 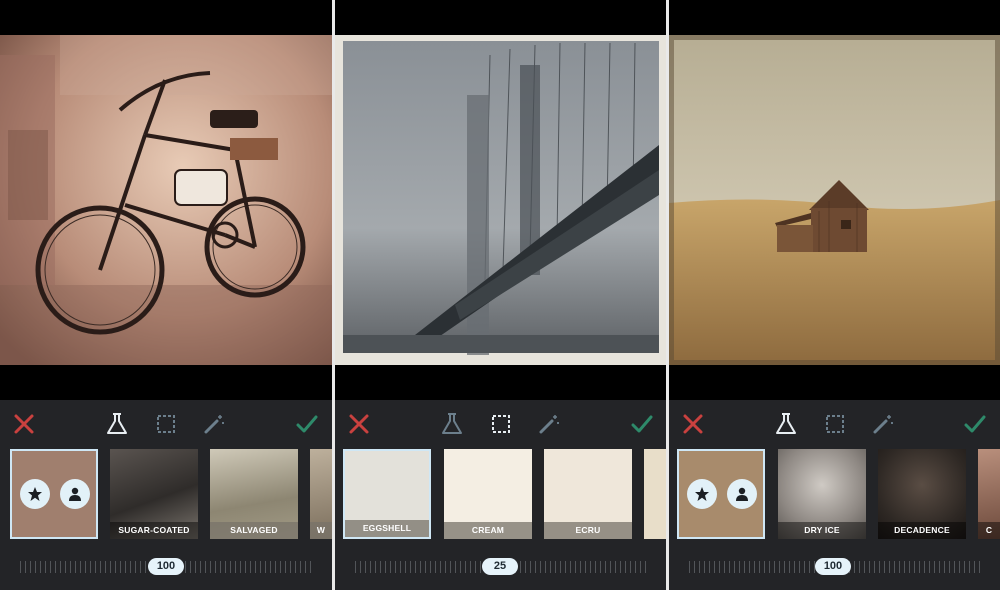 I want to click on preset-label: SALVAGED, so click(x=254, y=530).